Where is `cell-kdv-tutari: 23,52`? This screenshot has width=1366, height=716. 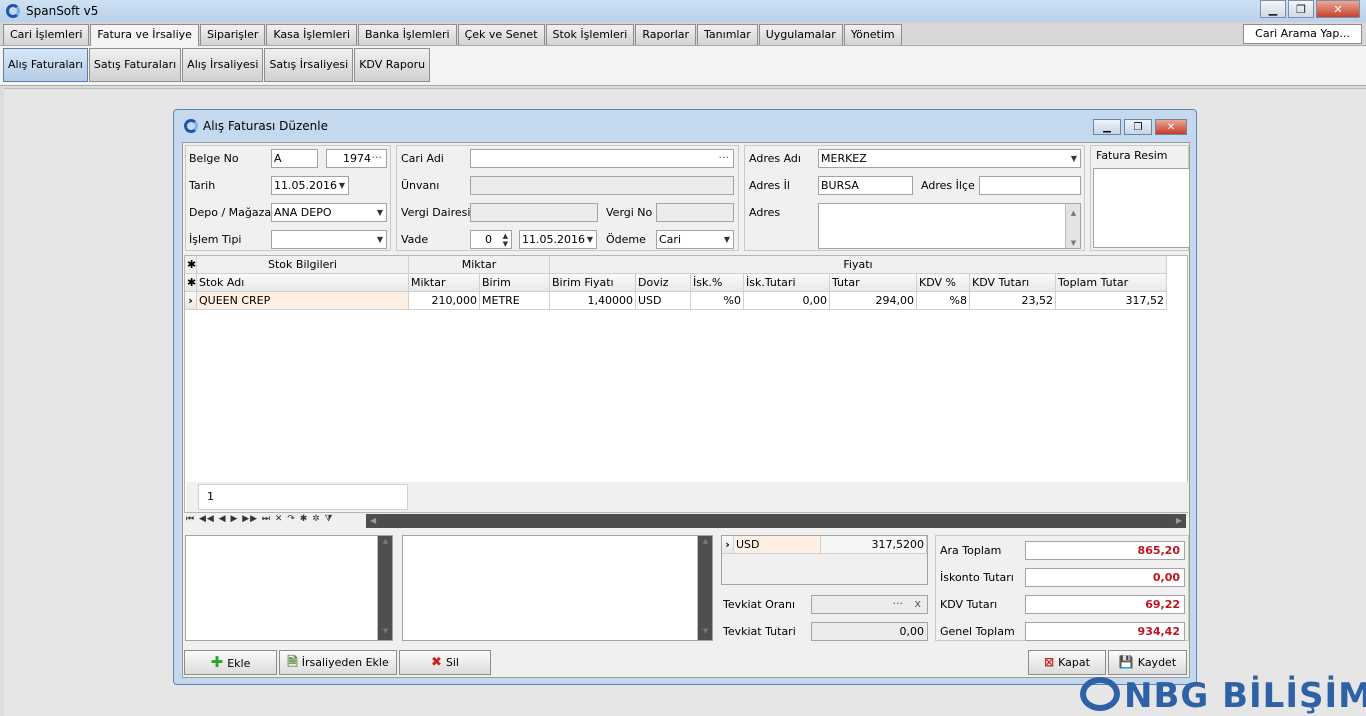 cell-kdv-tutari: 23,52 is located at coordinates (1013, 301).